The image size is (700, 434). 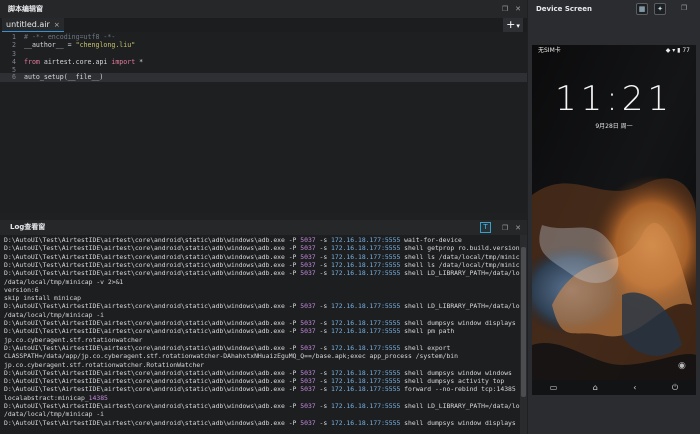 What do you see at coordinates (554, 387) in the screenshot?
I see `recent-apps-icon: ▭` at bounding box center [554, 387].